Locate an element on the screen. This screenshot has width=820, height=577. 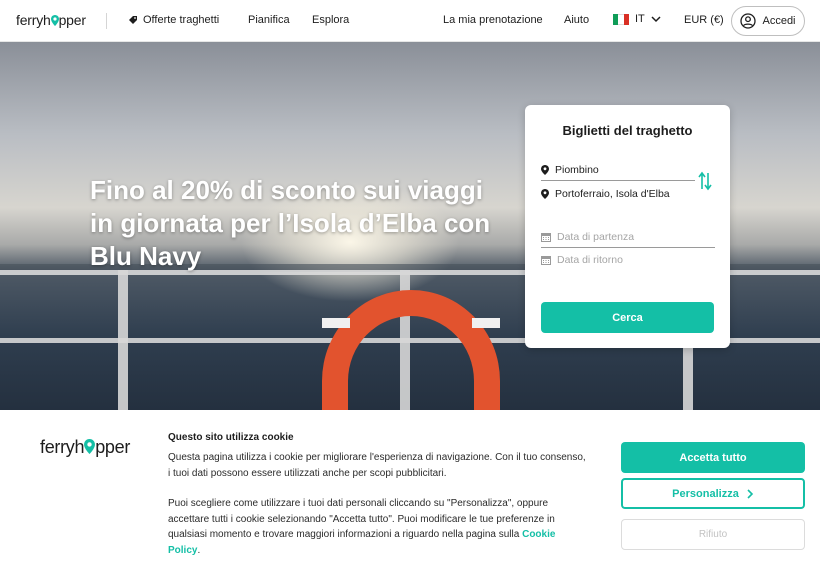
arrival-port-field: Portoferraio, Isola d'Elba is located at coordinates (628, 194).